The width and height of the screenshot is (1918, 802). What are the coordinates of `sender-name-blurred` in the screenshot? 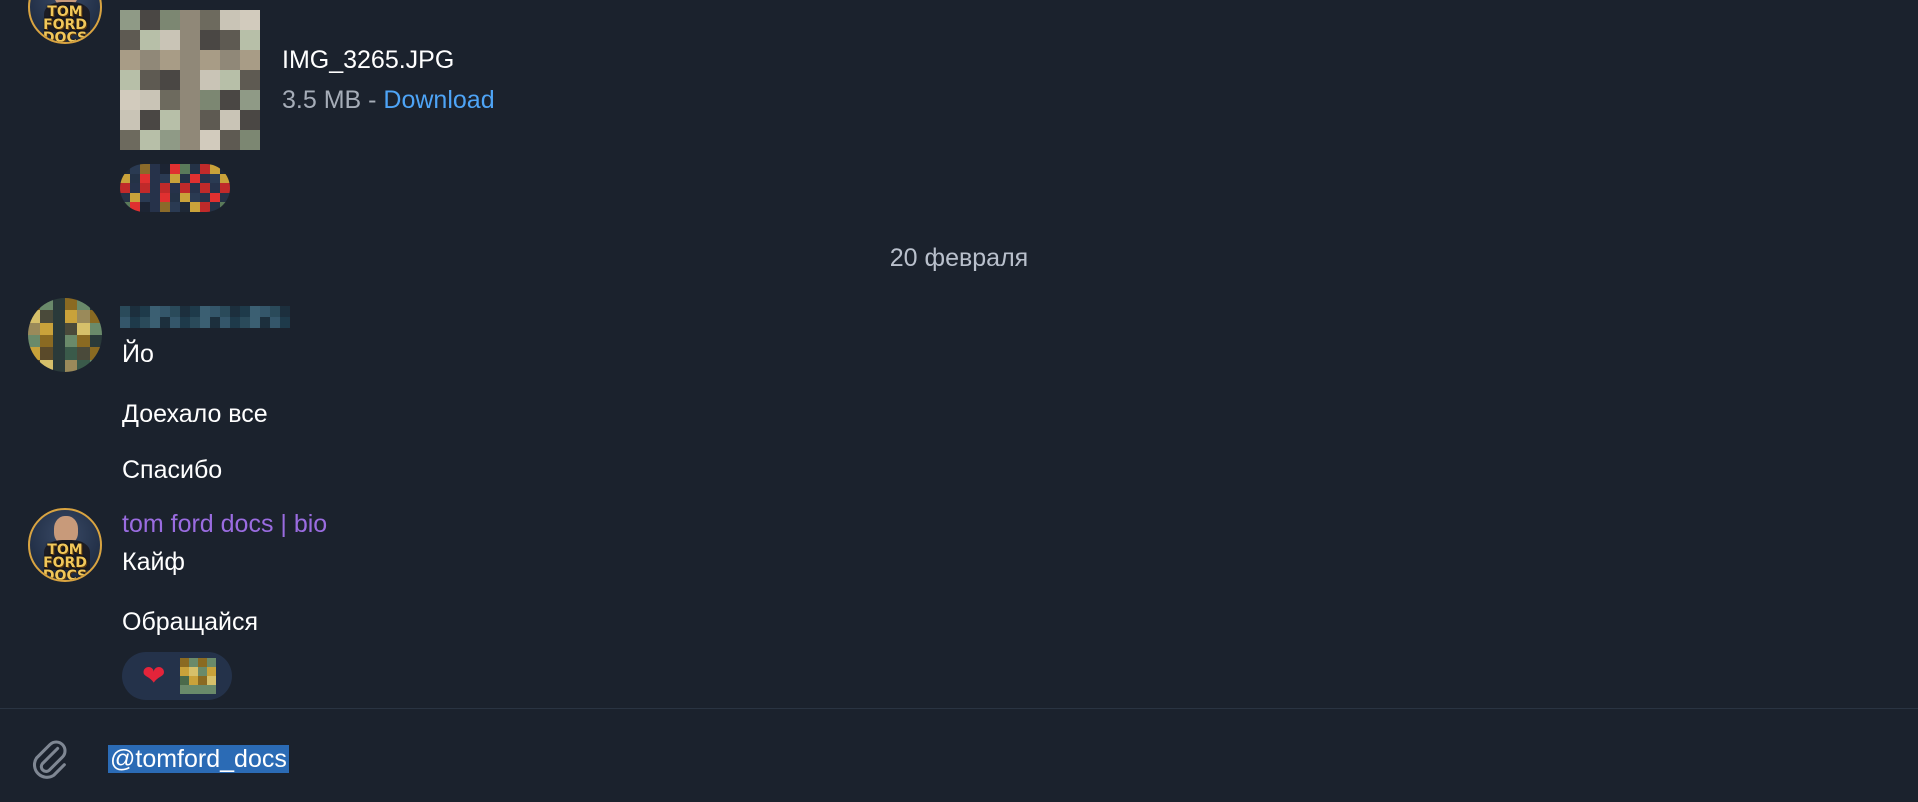 It's located at (205, 317).